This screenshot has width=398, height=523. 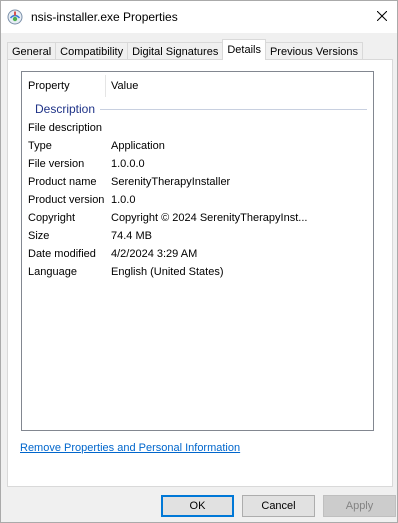 What do you see at coordinates (197, 85) in the screenshot?
I see `list-header: Property Value` at bounding box center [197, 85].